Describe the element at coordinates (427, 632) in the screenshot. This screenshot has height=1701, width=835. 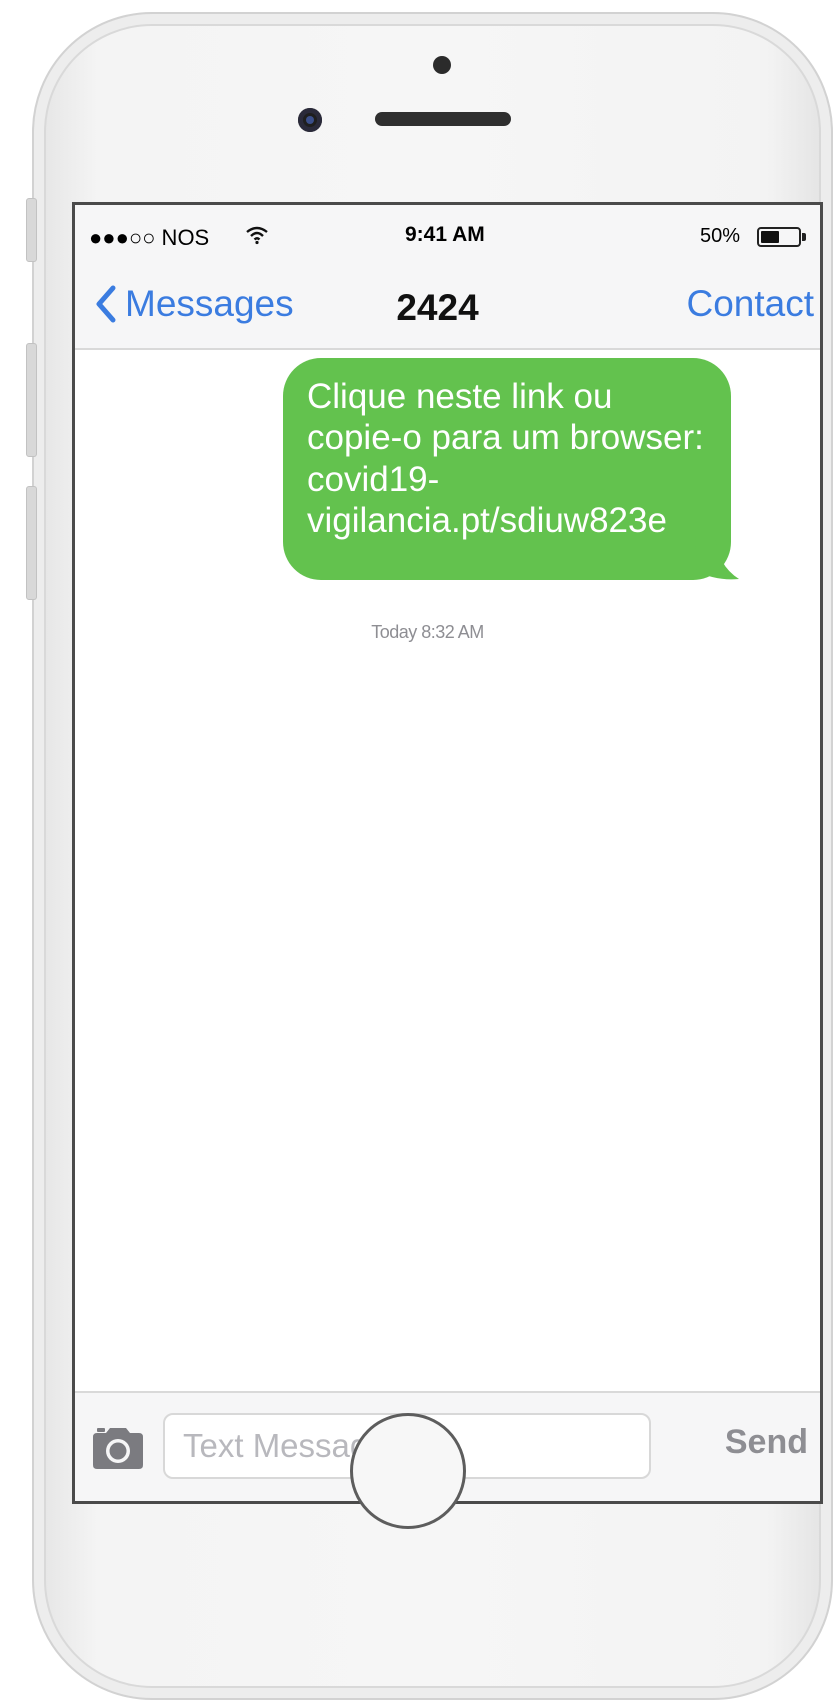
I see `message-timestamp: Today 8:32 AM` at that location.